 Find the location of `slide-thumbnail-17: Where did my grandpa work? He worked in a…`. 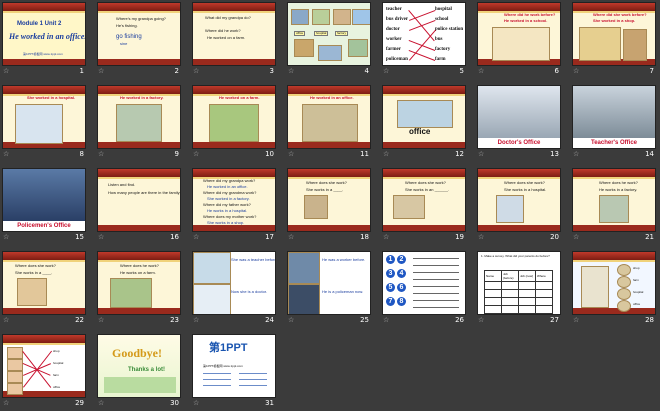

slide-thumbnail-17: Where did my grandpa work? He worked in a… is located at coordinates (234, 200).